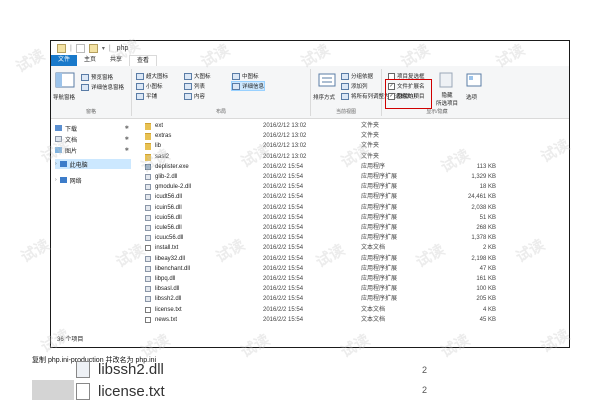 This screenshot has width=600, height=400. Describe the element at coordinates (93, 180) in the screenshot. I see `nav-item-network: › 网络` at that location.